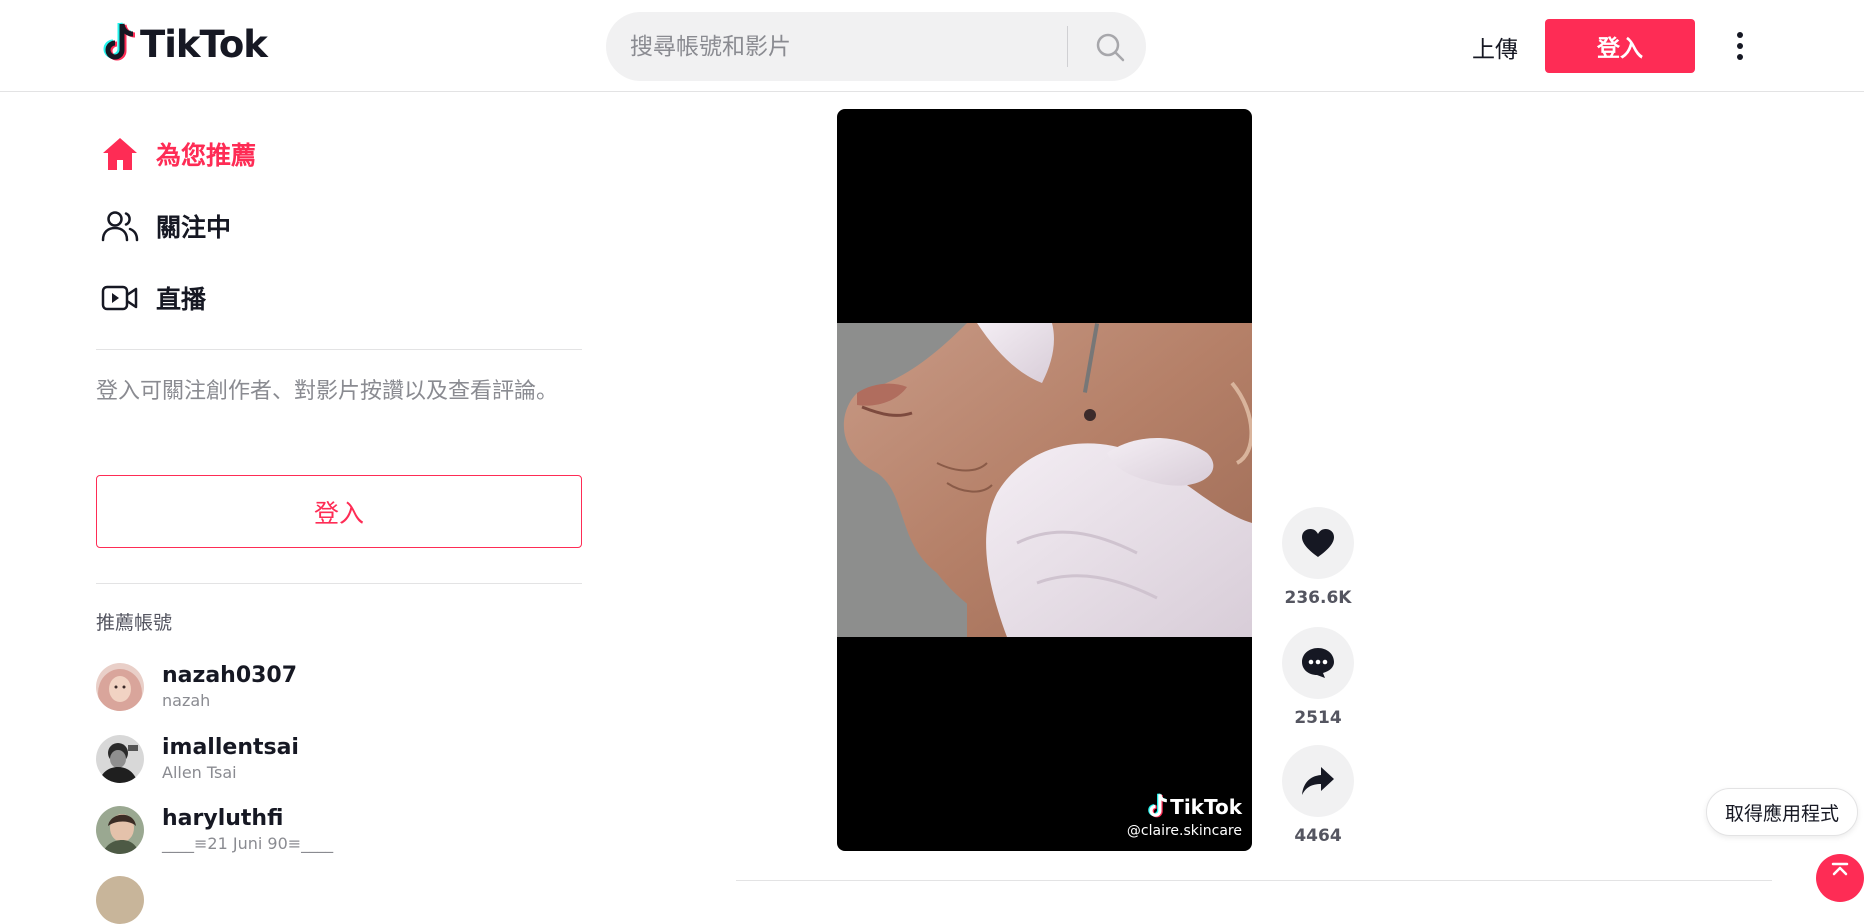 The image size is (1864, 924). I want to click on more-menu-button, so click(1740, 46).